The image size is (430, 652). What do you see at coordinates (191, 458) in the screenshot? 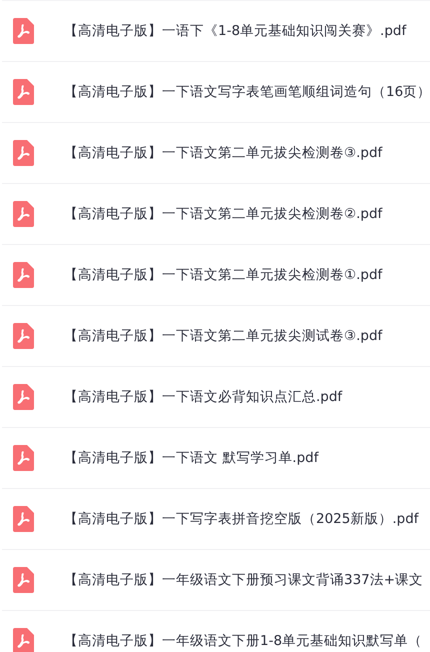
I see `file-name: 【高清电子版】一下语文 默写学习单.pdf` at bounding box center [191, 458].